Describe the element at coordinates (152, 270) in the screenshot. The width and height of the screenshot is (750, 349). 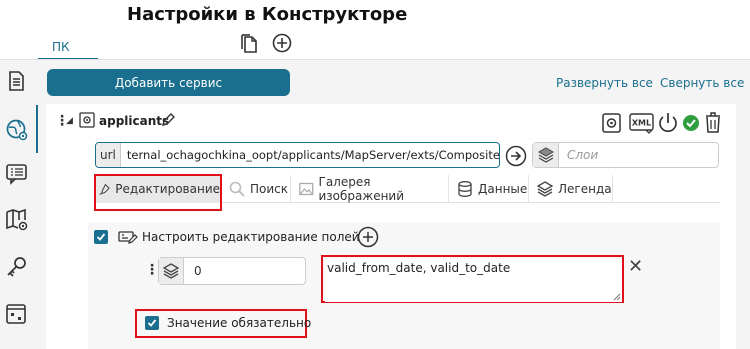
I see `field-drag-handle-icon: ⋮` at that location.